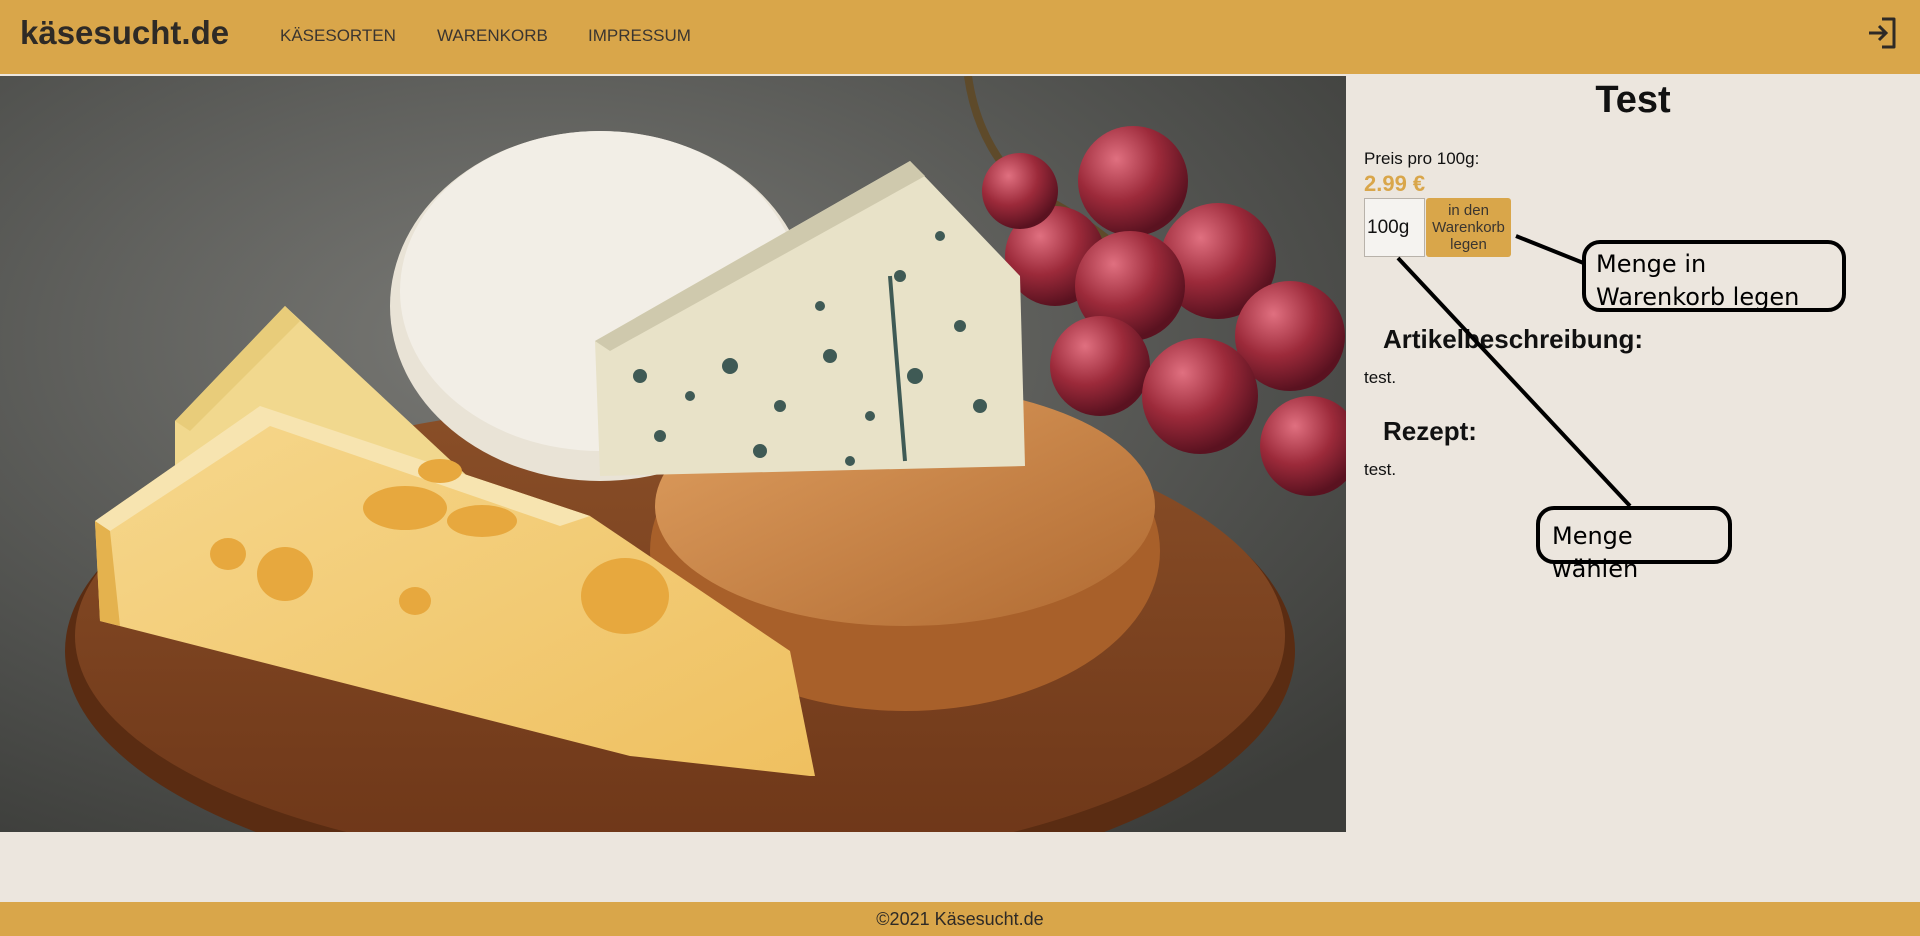 The height and width of the screenshot is (936, 1920). What do you see at coordinates (1714, 276) in the screenshot?
I see `cart-callout: Menge in Warenkorb legen` at bounding box center [1714, 276].